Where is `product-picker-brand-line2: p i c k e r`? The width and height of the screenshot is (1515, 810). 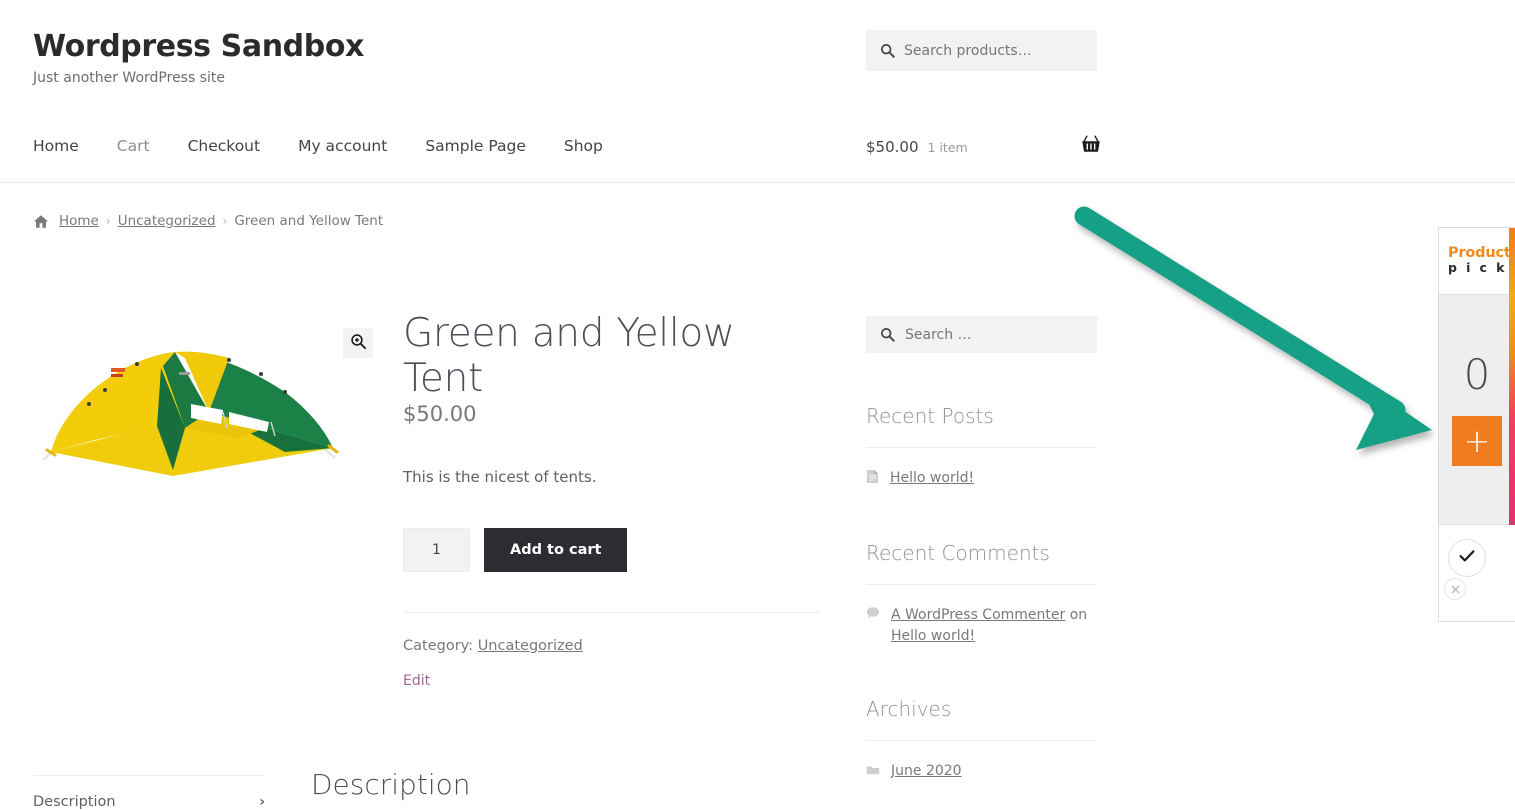 product-picker-brand-line2: p i c k e r is located at coordinates (1481, 268).